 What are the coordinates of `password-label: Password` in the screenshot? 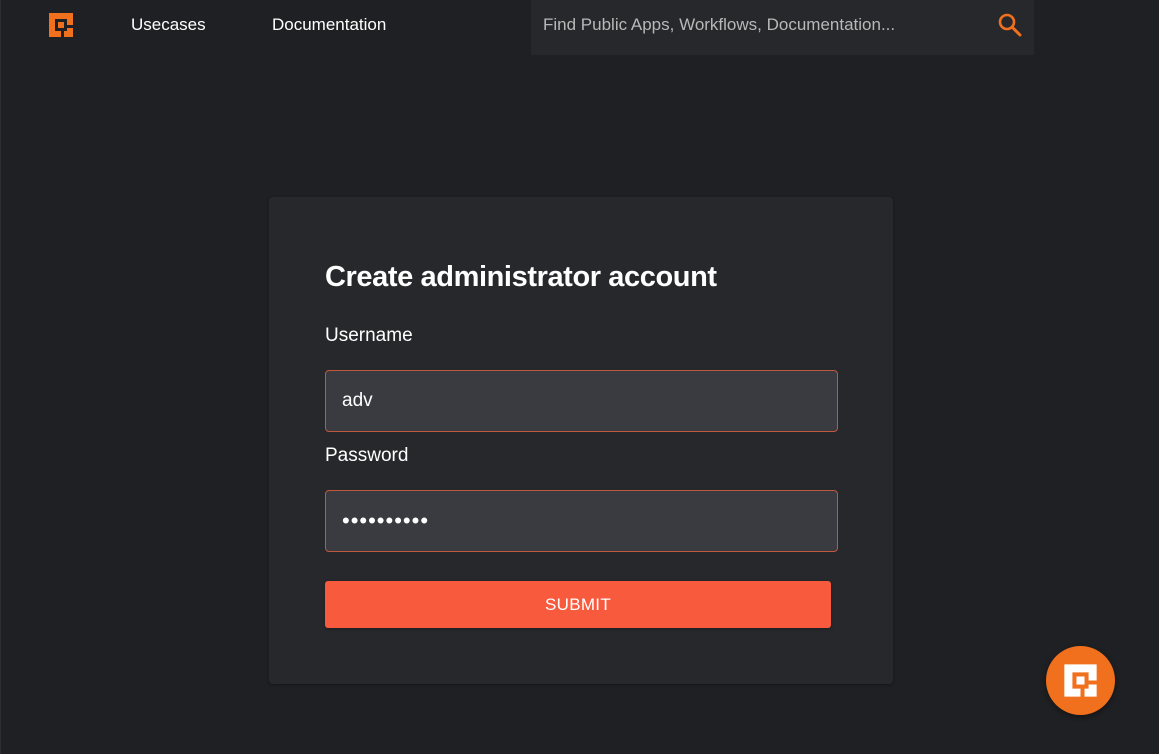 It's located at (367, 455).